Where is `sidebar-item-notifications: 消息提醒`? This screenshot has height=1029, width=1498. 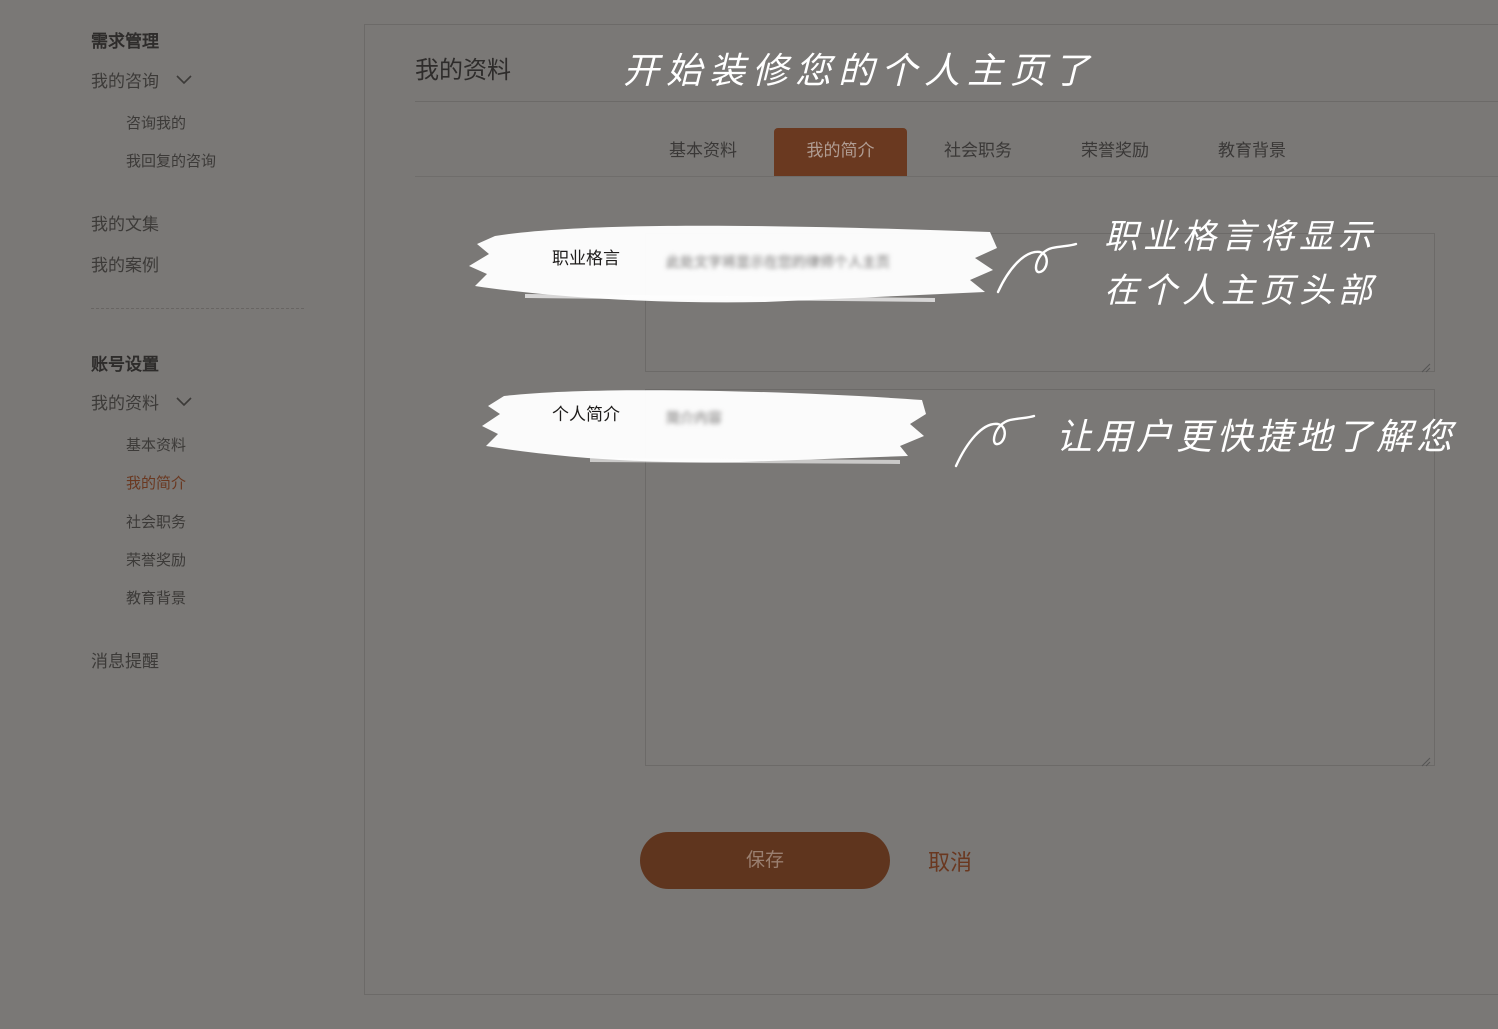 sidebar-item-notifications: 消息提醒 is located at coordinates (125, 659).